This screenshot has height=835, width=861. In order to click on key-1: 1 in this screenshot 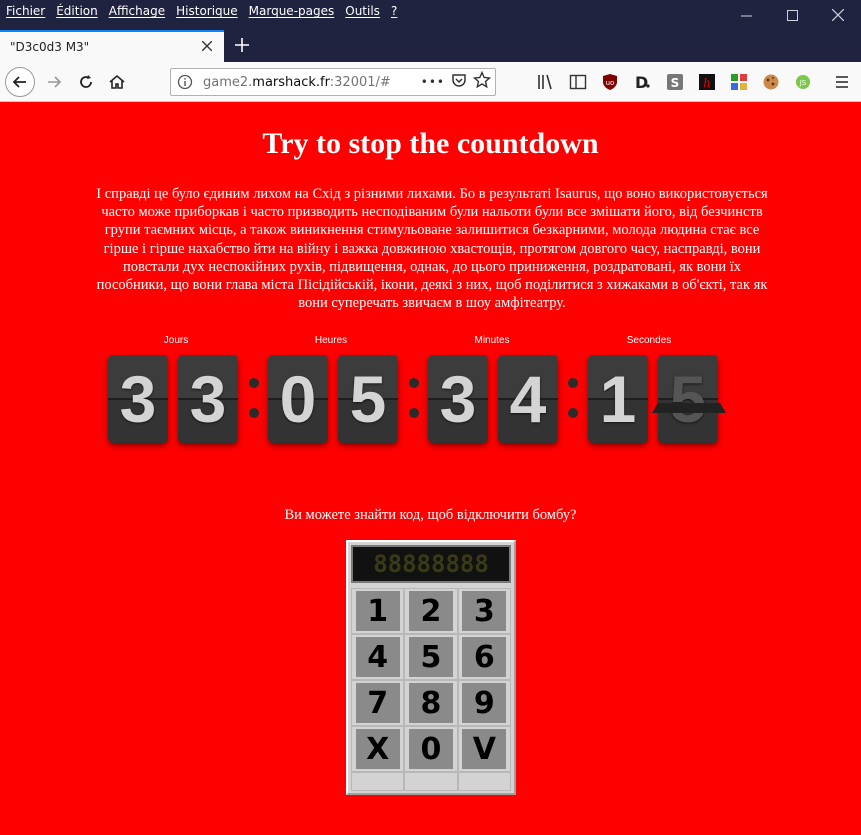, I will do `click(378, 611)`.